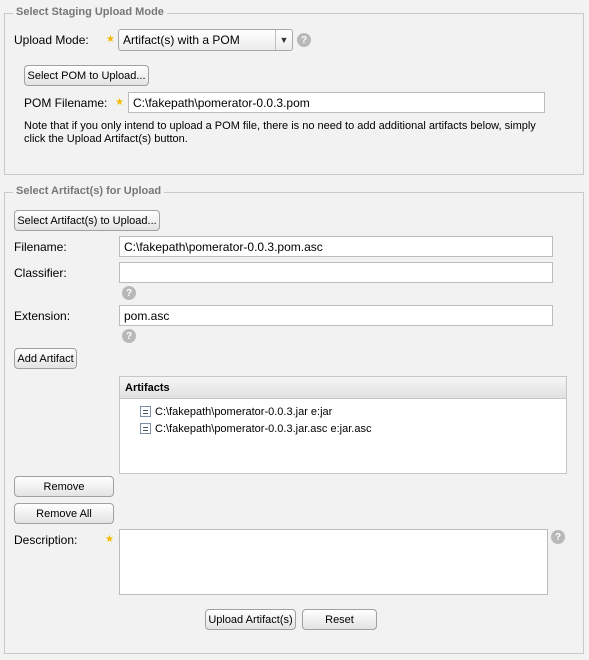  What do you see at coordinates (42, 316) in the screenshot?
I see `extension-label: Extension:` at bounding box center [42, 316].